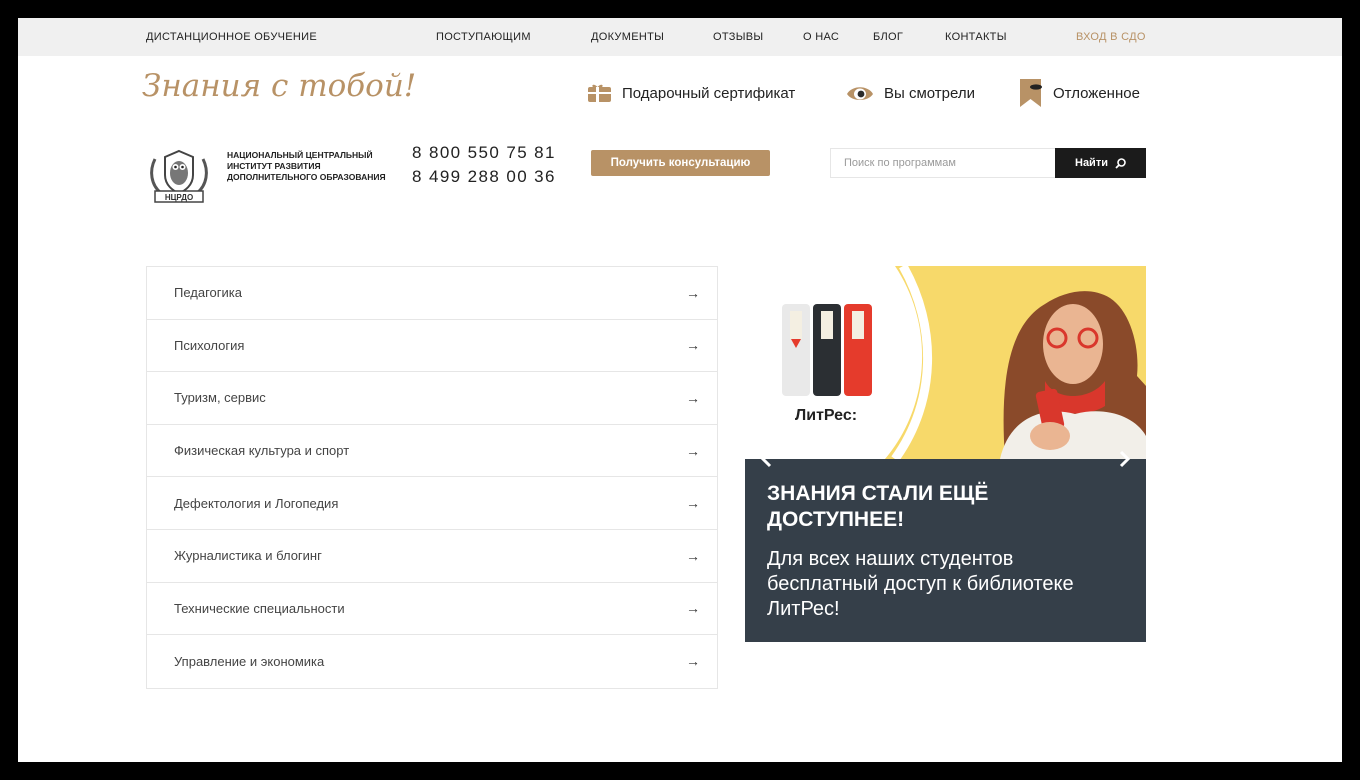 The image size is (1360, 780). What do you see at coordinates (821, 37) in the screenshot?
I see `nav-about: О НАС` at bounding box center [821, 37].